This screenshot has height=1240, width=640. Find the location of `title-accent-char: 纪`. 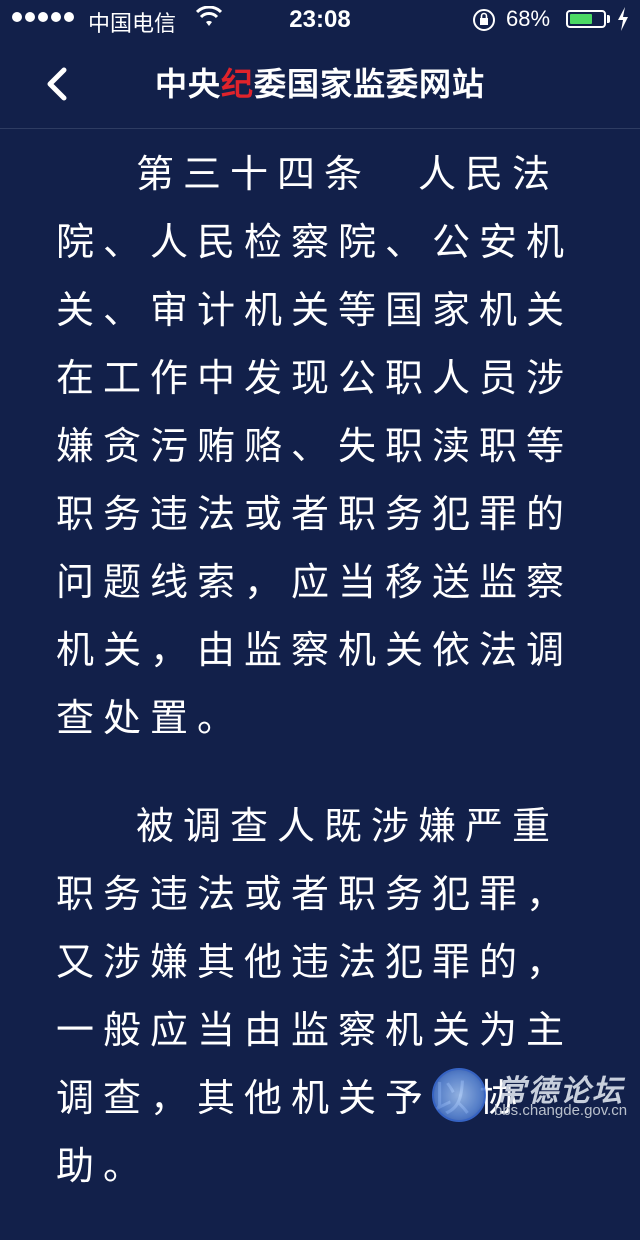

title-accent-char: 纪 is located at coordinates (237, 84).